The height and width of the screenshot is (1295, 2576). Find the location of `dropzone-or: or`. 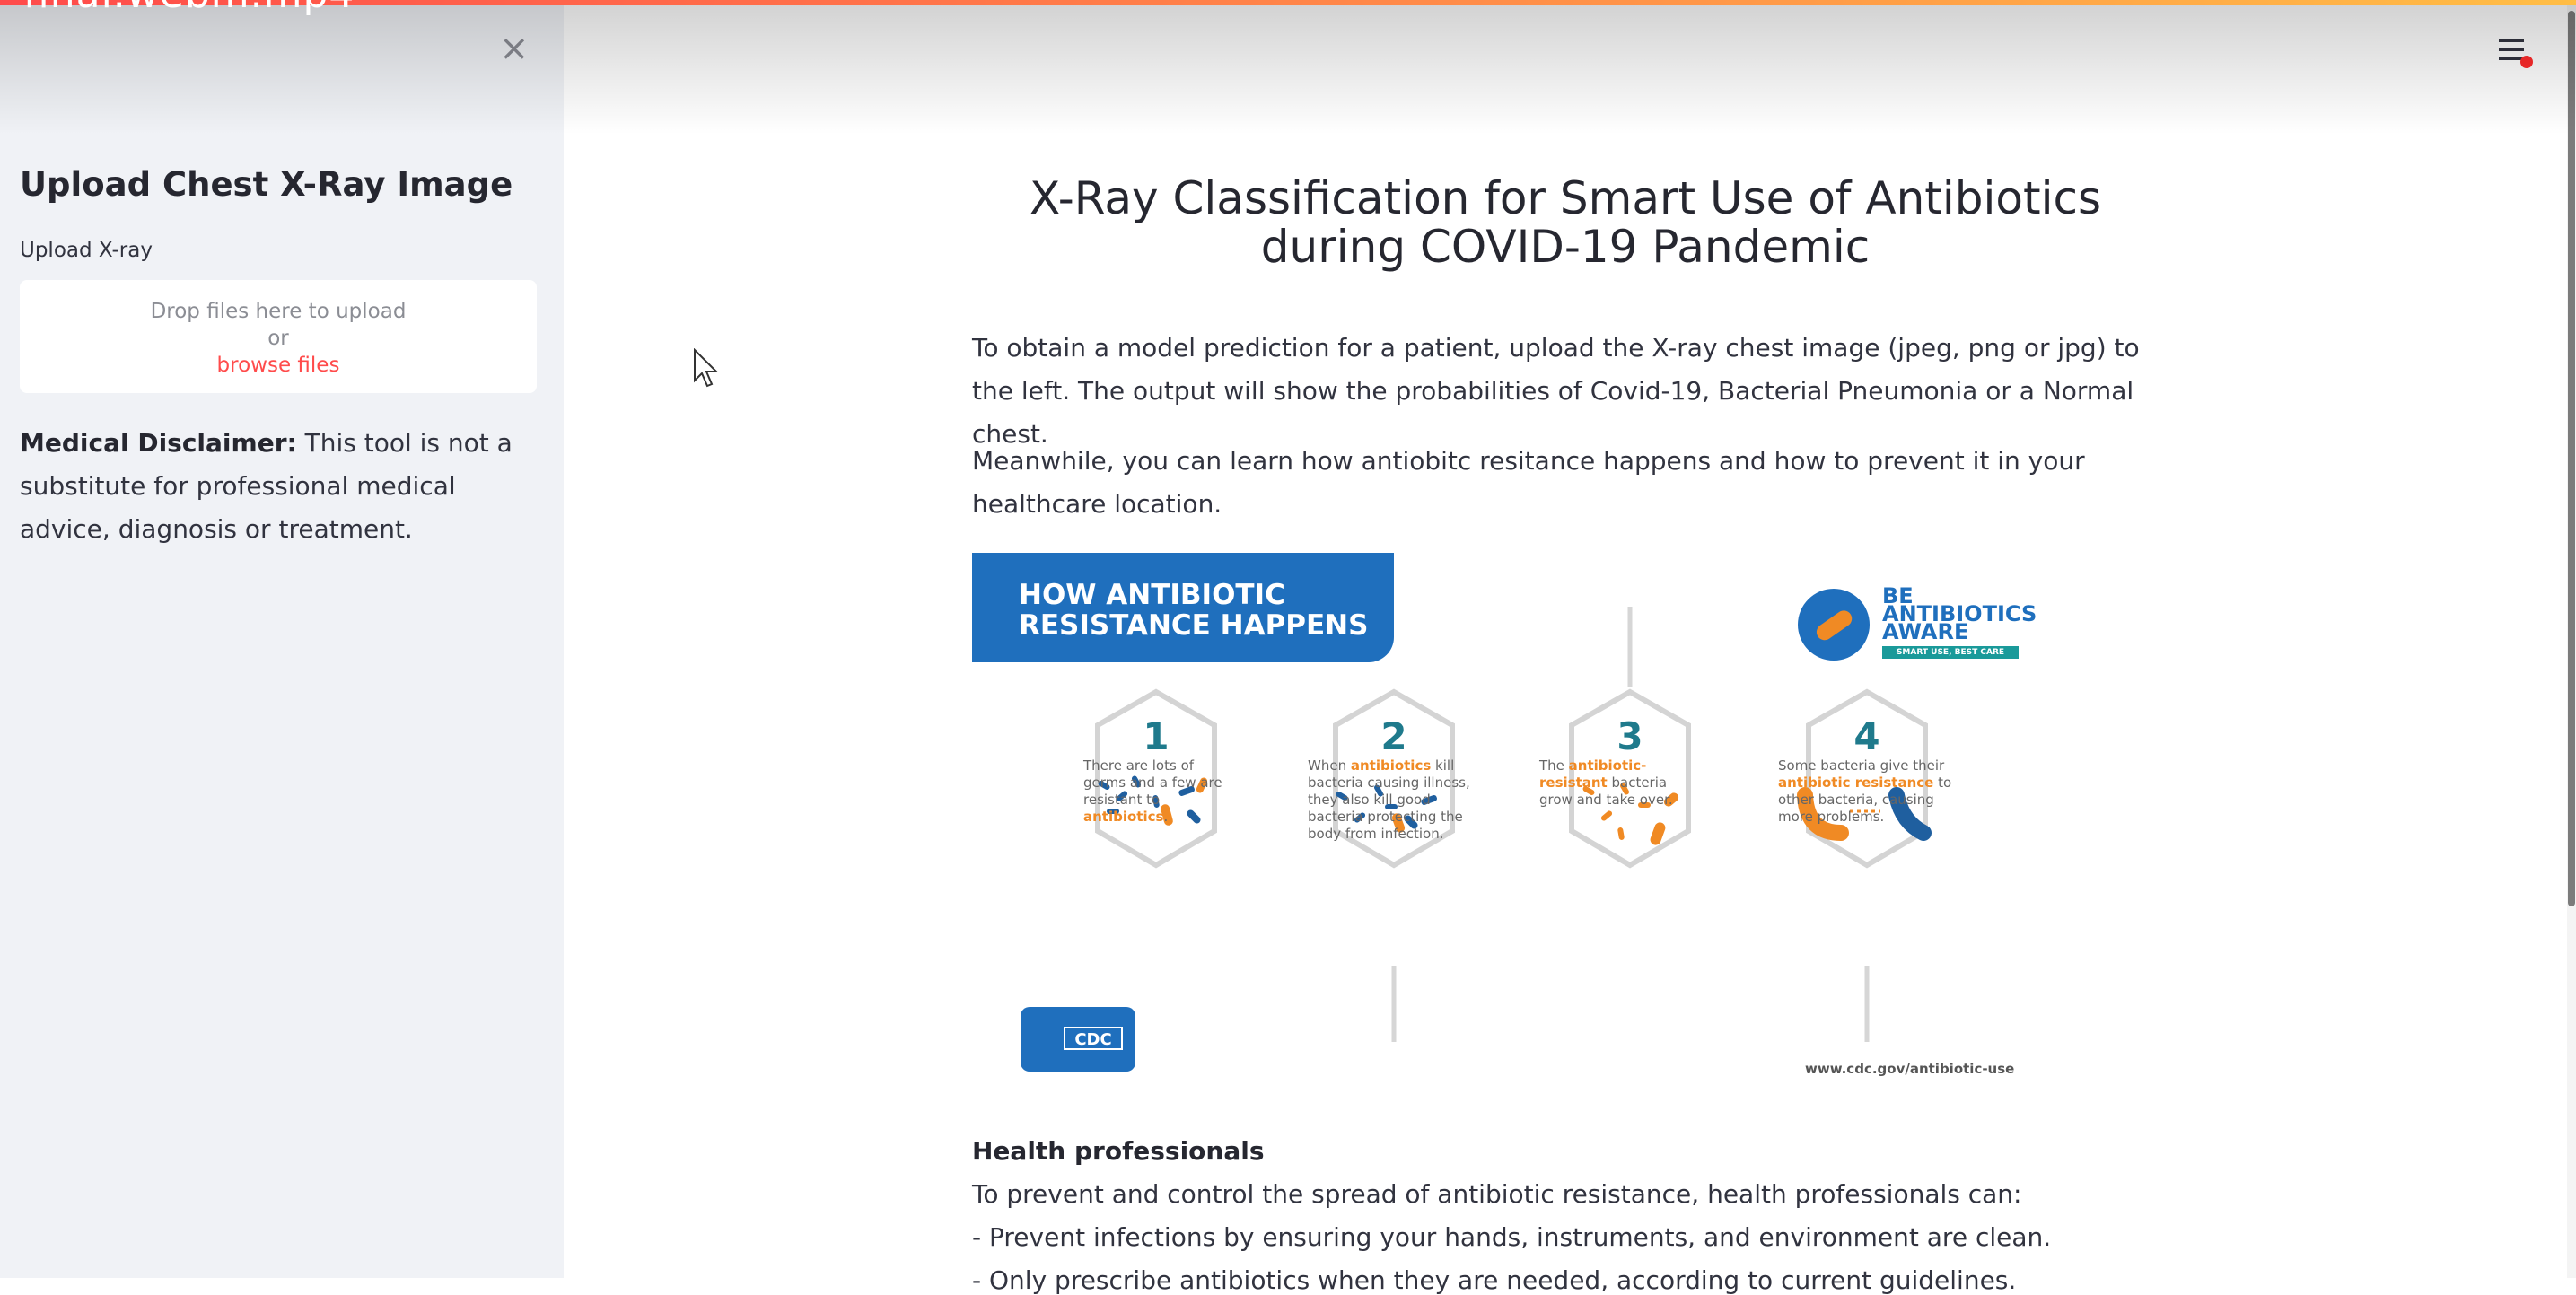

dropzone-or: or is located at coordinates (278, 339).